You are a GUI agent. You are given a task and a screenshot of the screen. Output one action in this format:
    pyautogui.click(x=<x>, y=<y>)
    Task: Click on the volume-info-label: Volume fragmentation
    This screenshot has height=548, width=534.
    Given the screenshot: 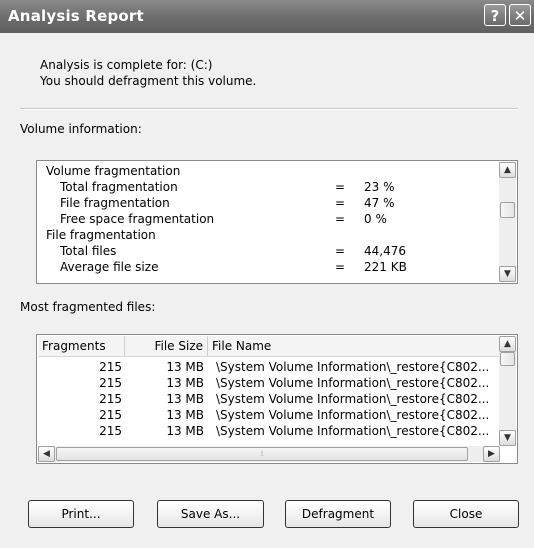 What is the action you would take?
    pyautogui.click(x=113, y=171)
    